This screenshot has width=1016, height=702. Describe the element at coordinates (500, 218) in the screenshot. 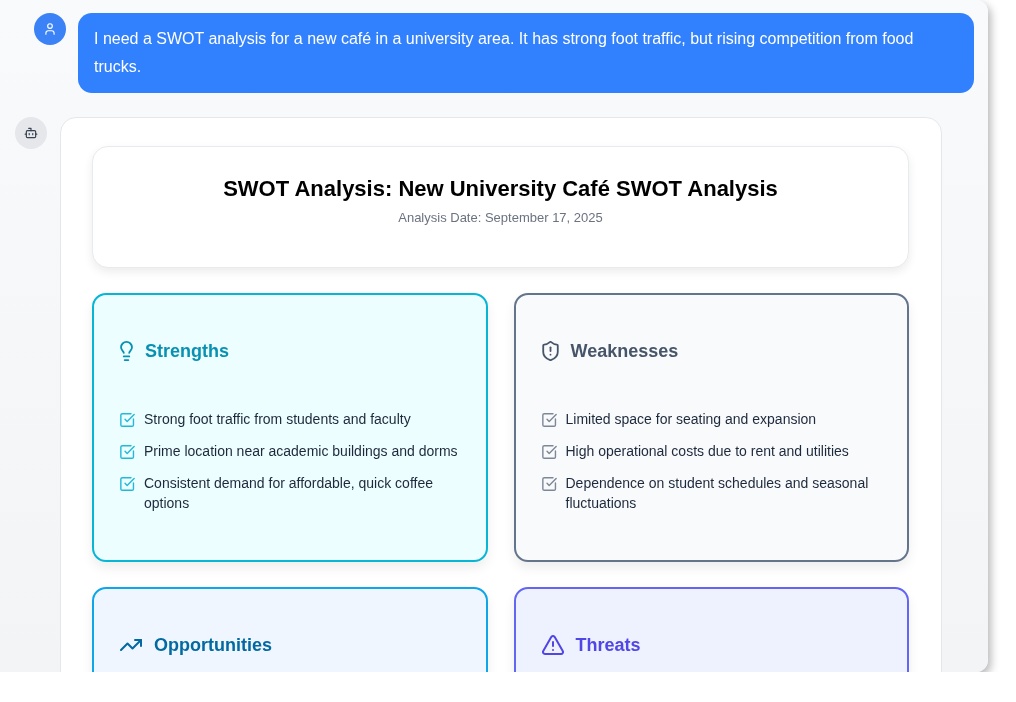

I see `report-date: Analysis Date: September 17, 2025` at that location.